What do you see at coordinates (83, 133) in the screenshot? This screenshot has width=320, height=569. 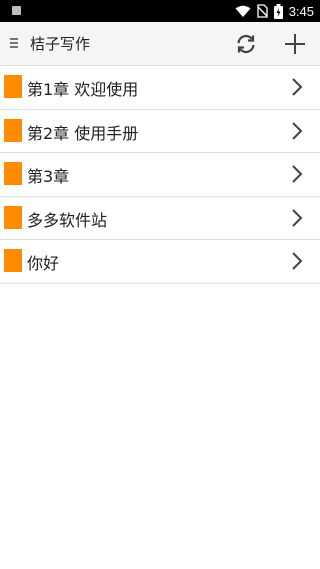 I see `chapter-label: 第2章 使用手册` at bounding box center [83, 133].